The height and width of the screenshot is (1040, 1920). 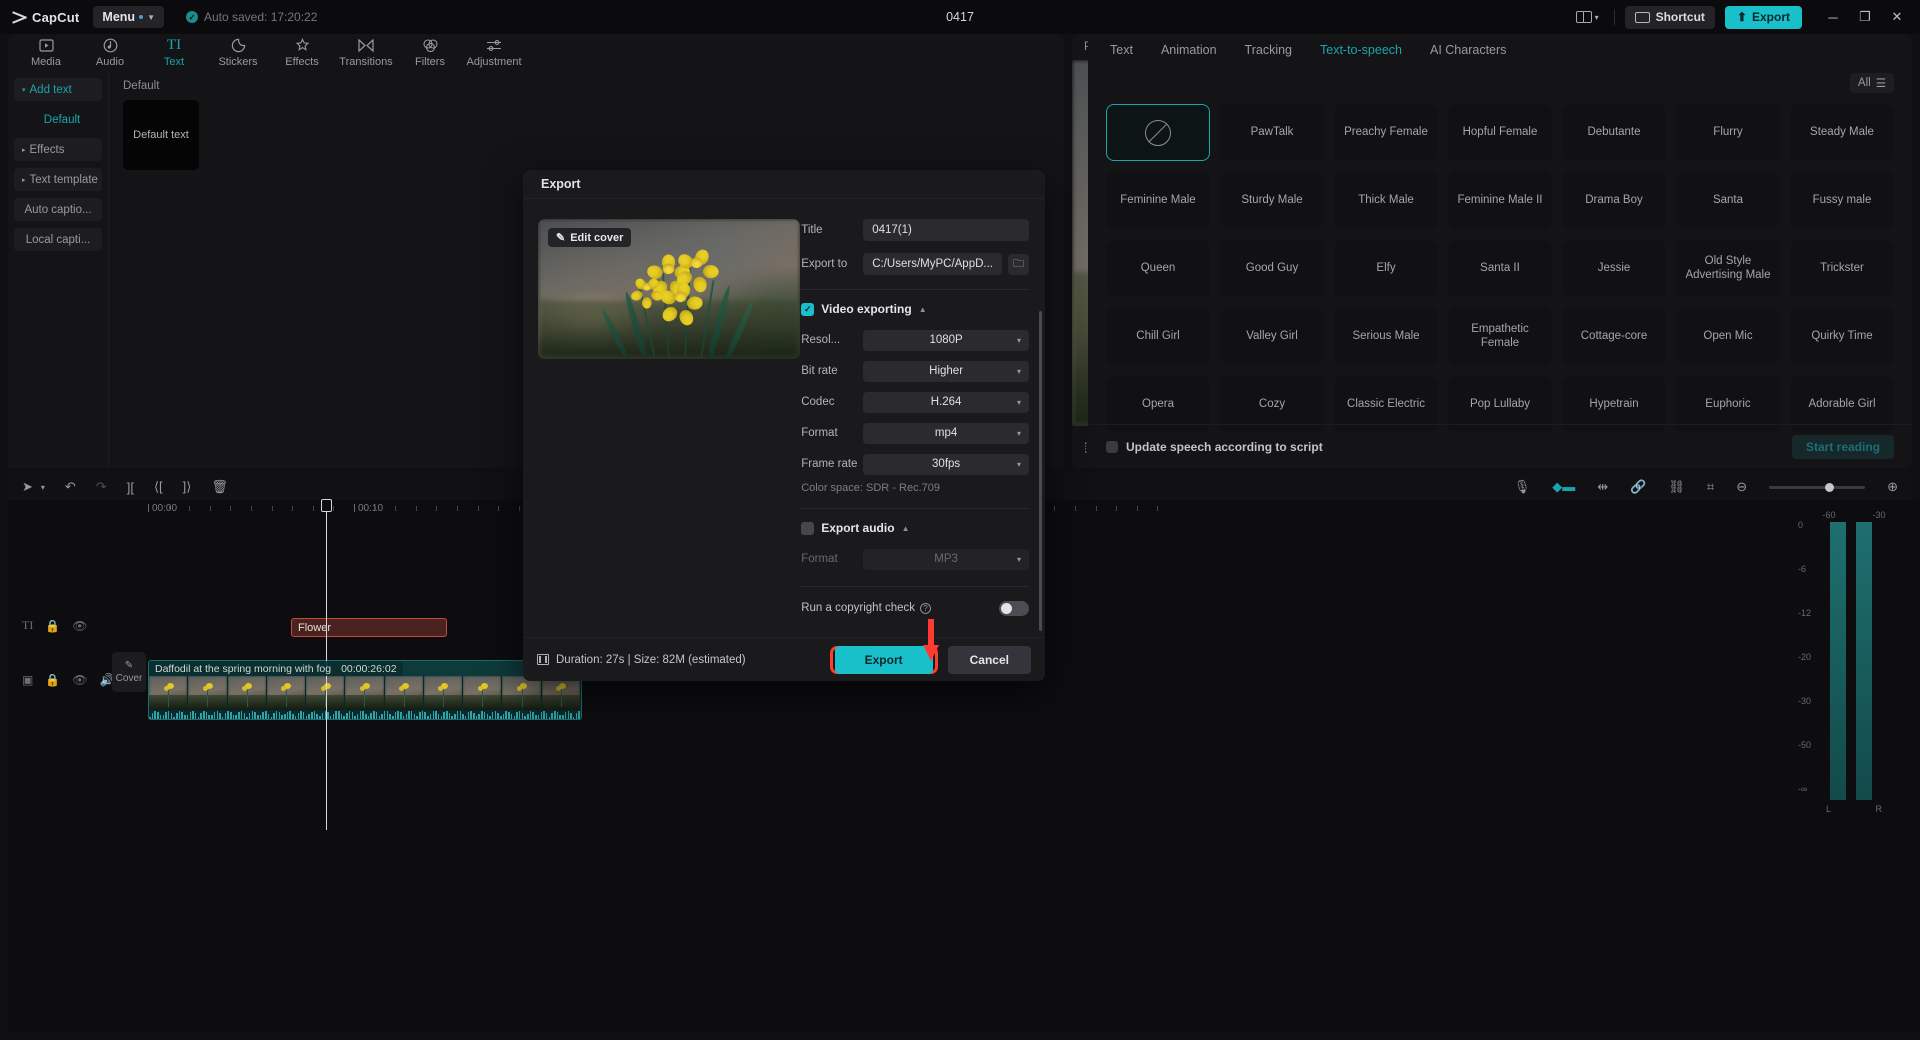 I want to click on video-clip-duration: 00:00:26:02, so click(x=369, y=668).